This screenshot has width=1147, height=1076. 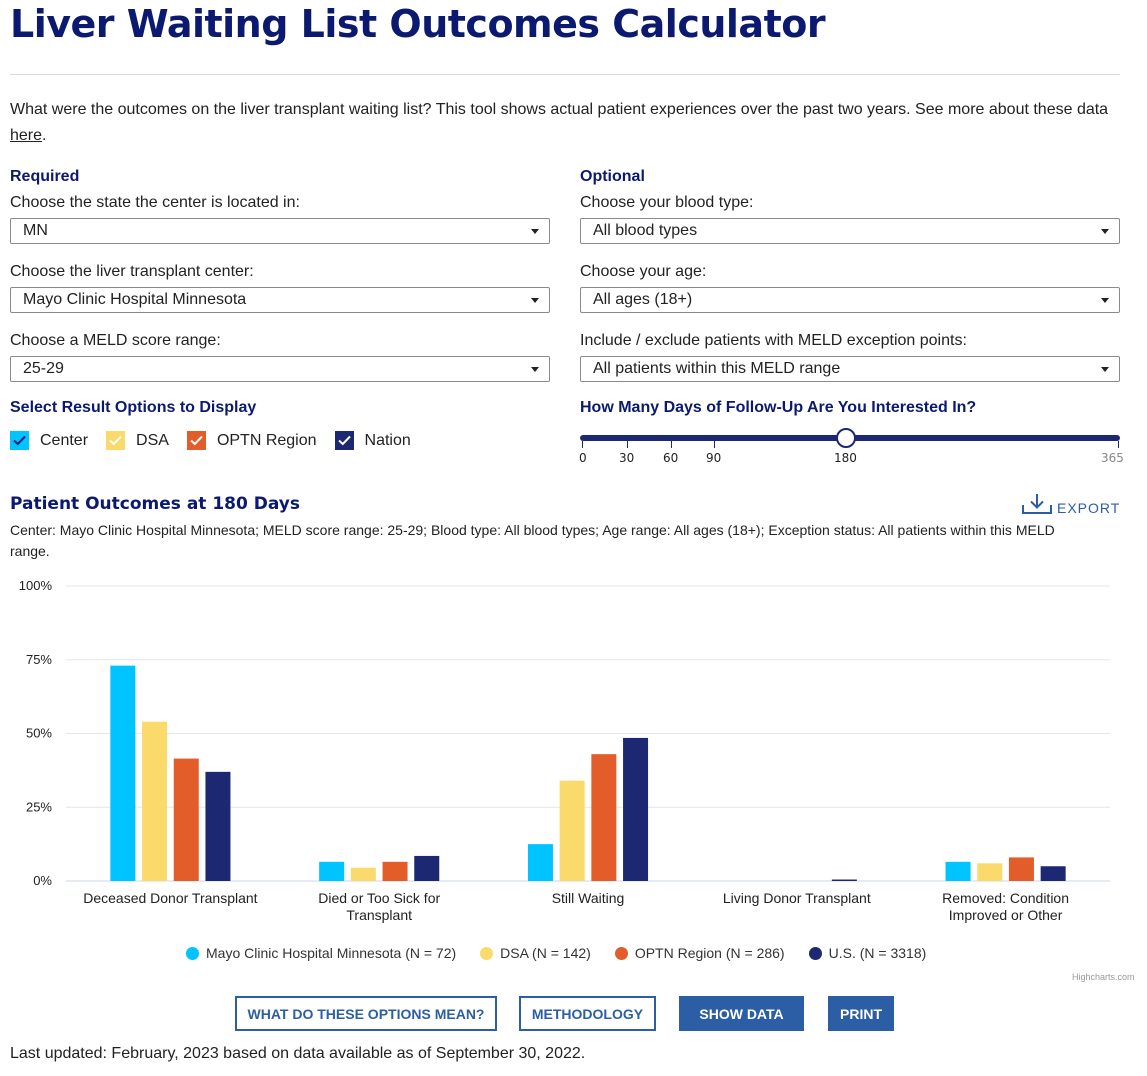 What do you see at coordinates (588, 898) in the screenshot?
I see `x-category-label: Still Waiting` at bounding box center [588, 898].